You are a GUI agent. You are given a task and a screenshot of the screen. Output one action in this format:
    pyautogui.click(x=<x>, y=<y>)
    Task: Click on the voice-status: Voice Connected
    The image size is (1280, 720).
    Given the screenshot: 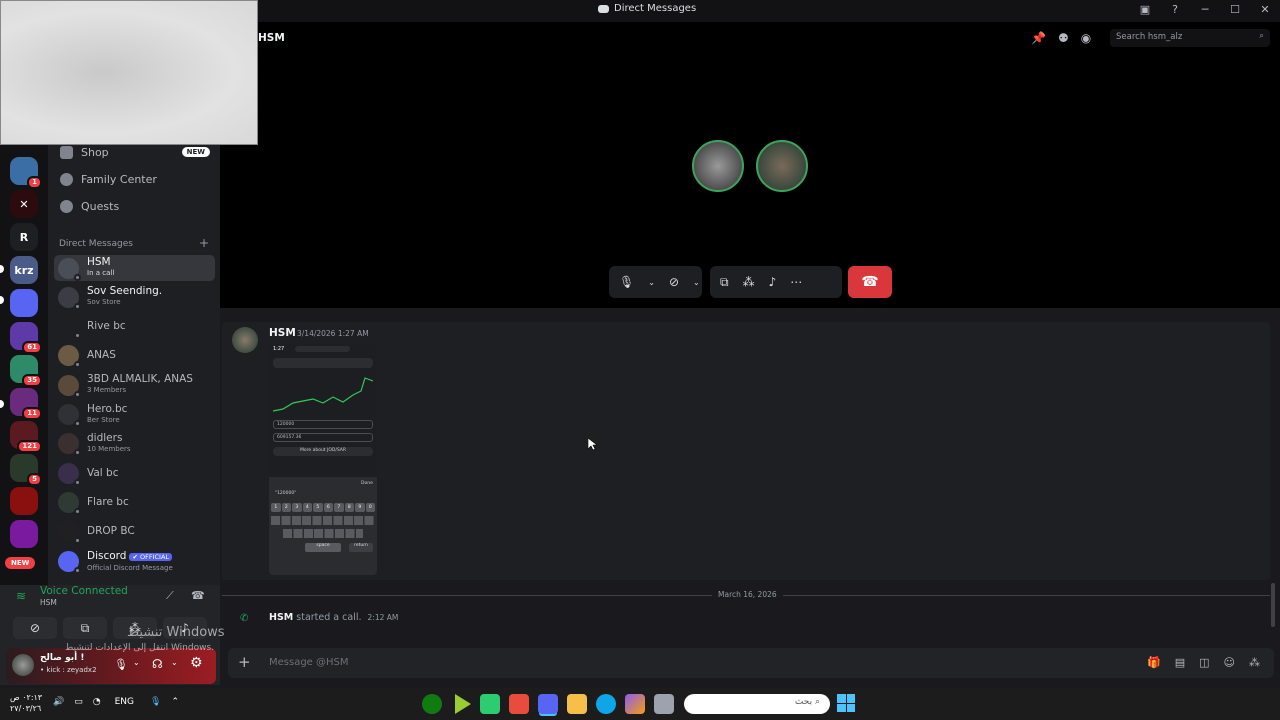 What is the action you would take?
    pyautogui.click(x=84, y=591)
    